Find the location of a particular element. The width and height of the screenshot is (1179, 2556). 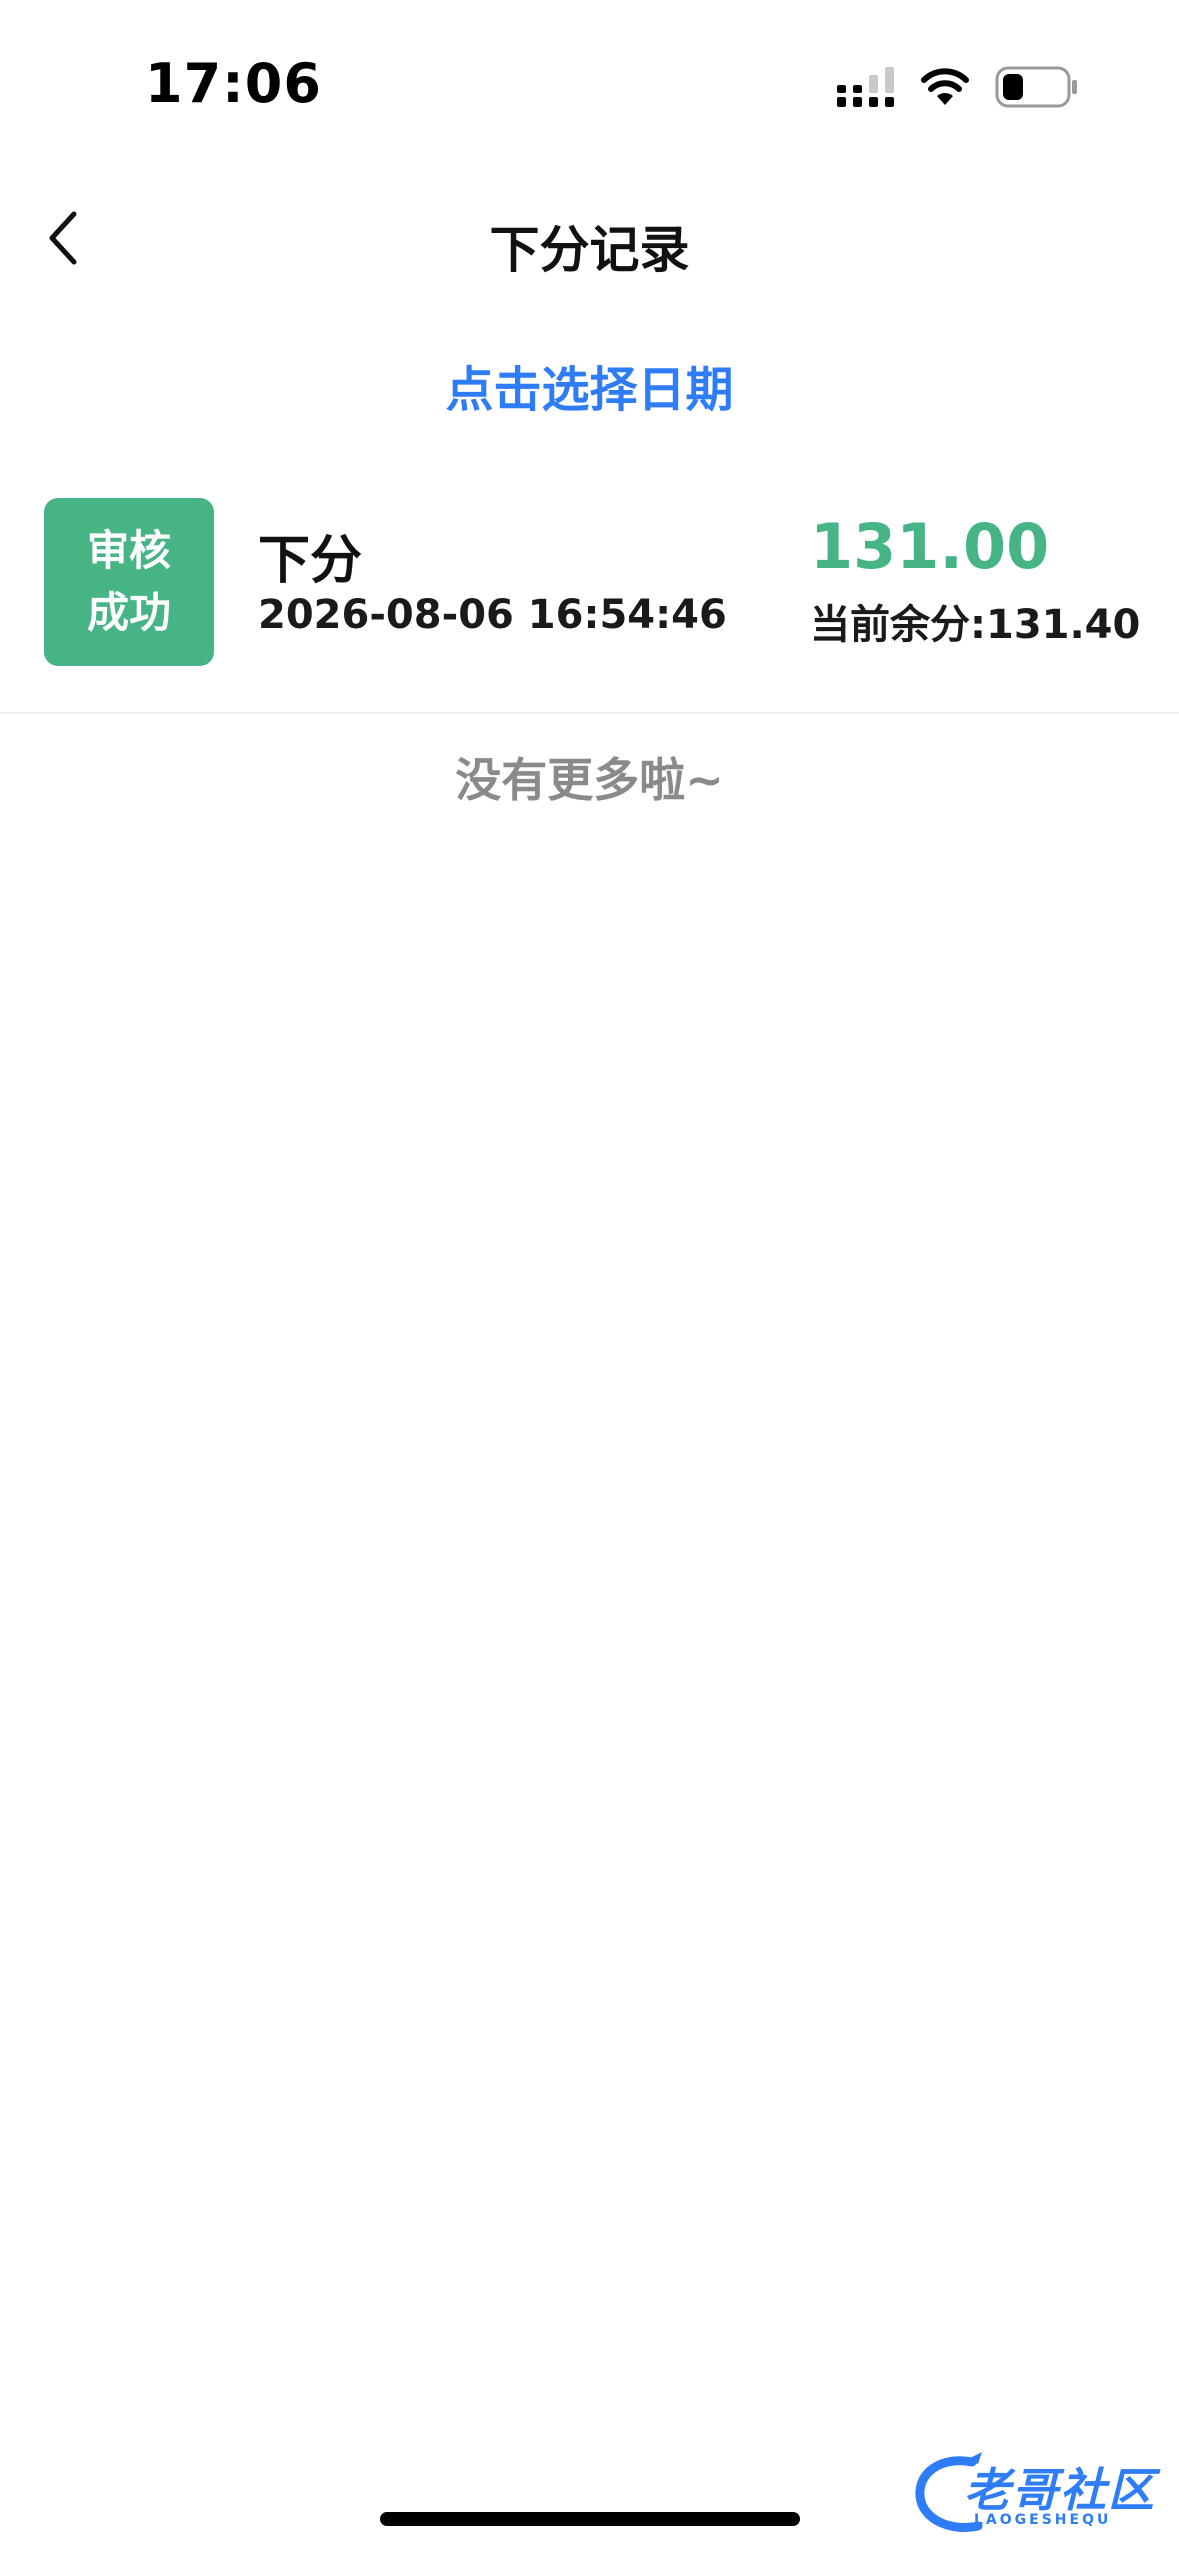

status-badge: 审核 成功 is located at coordinates (129, 582).